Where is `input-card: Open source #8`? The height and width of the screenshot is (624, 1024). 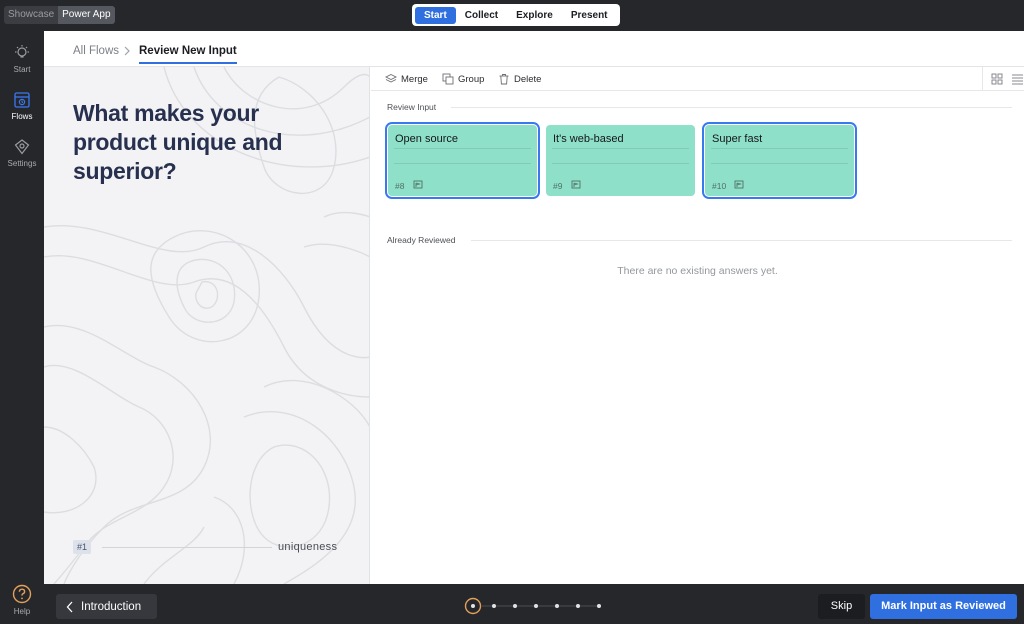
input-card: Open source #8 is located at coordinates (462, 160).